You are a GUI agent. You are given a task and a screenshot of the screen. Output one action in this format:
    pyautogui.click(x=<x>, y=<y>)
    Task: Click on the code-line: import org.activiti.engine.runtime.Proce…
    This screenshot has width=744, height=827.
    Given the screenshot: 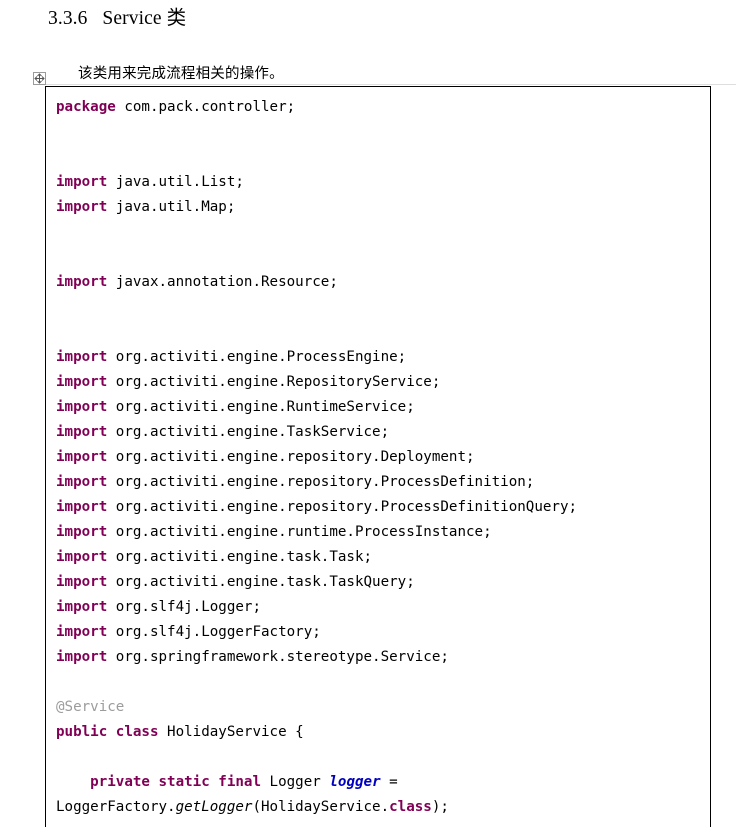 What is the action you would take?
    pyautogui.click(x=383, y=532)
    